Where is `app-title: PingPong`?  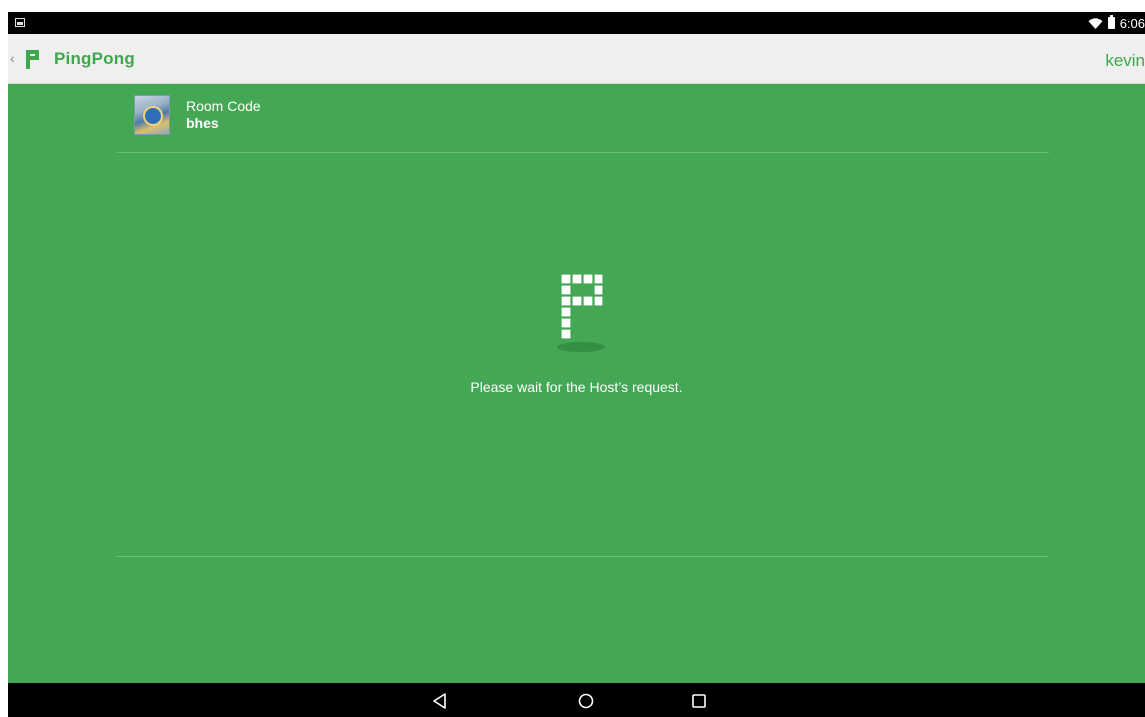 app-title: PingPong is located at coordinates (94, 59).